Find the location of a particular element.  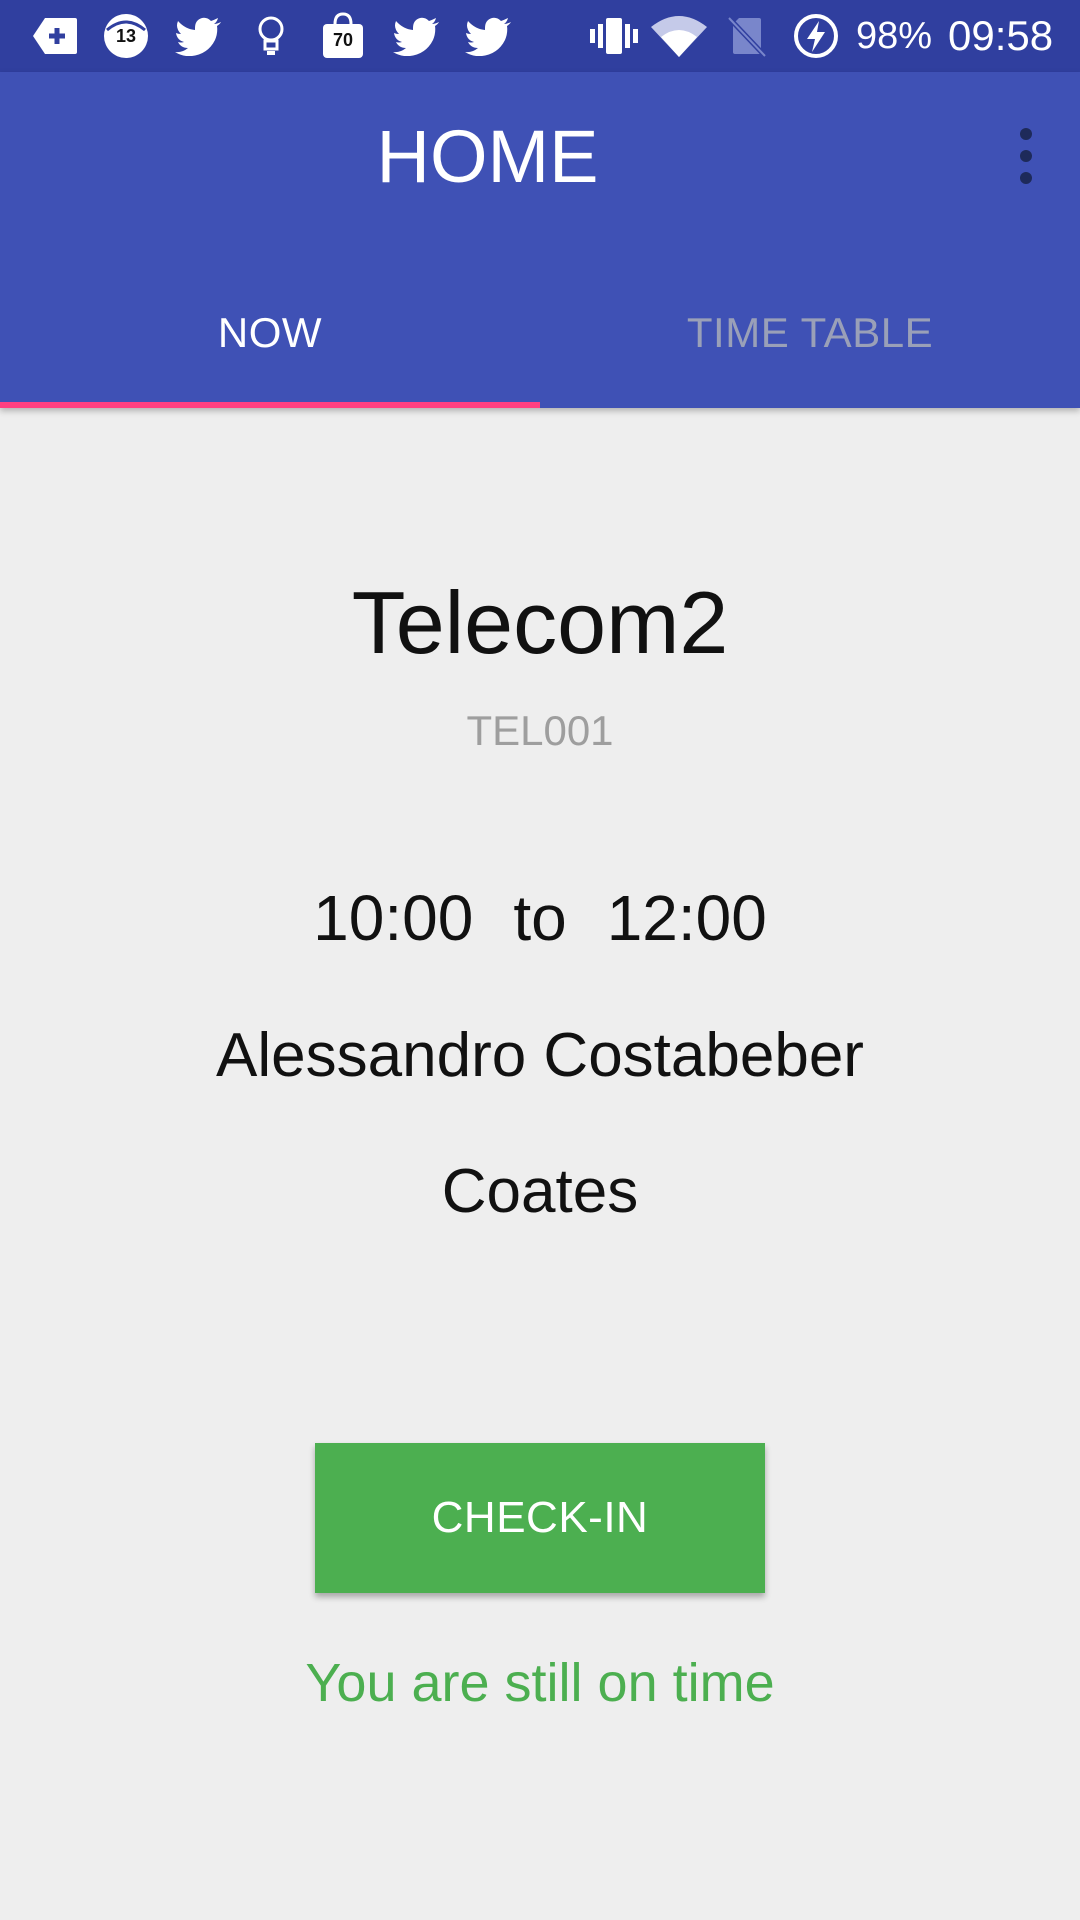

course-code: TEL001 is located at coordinates (540, 730).